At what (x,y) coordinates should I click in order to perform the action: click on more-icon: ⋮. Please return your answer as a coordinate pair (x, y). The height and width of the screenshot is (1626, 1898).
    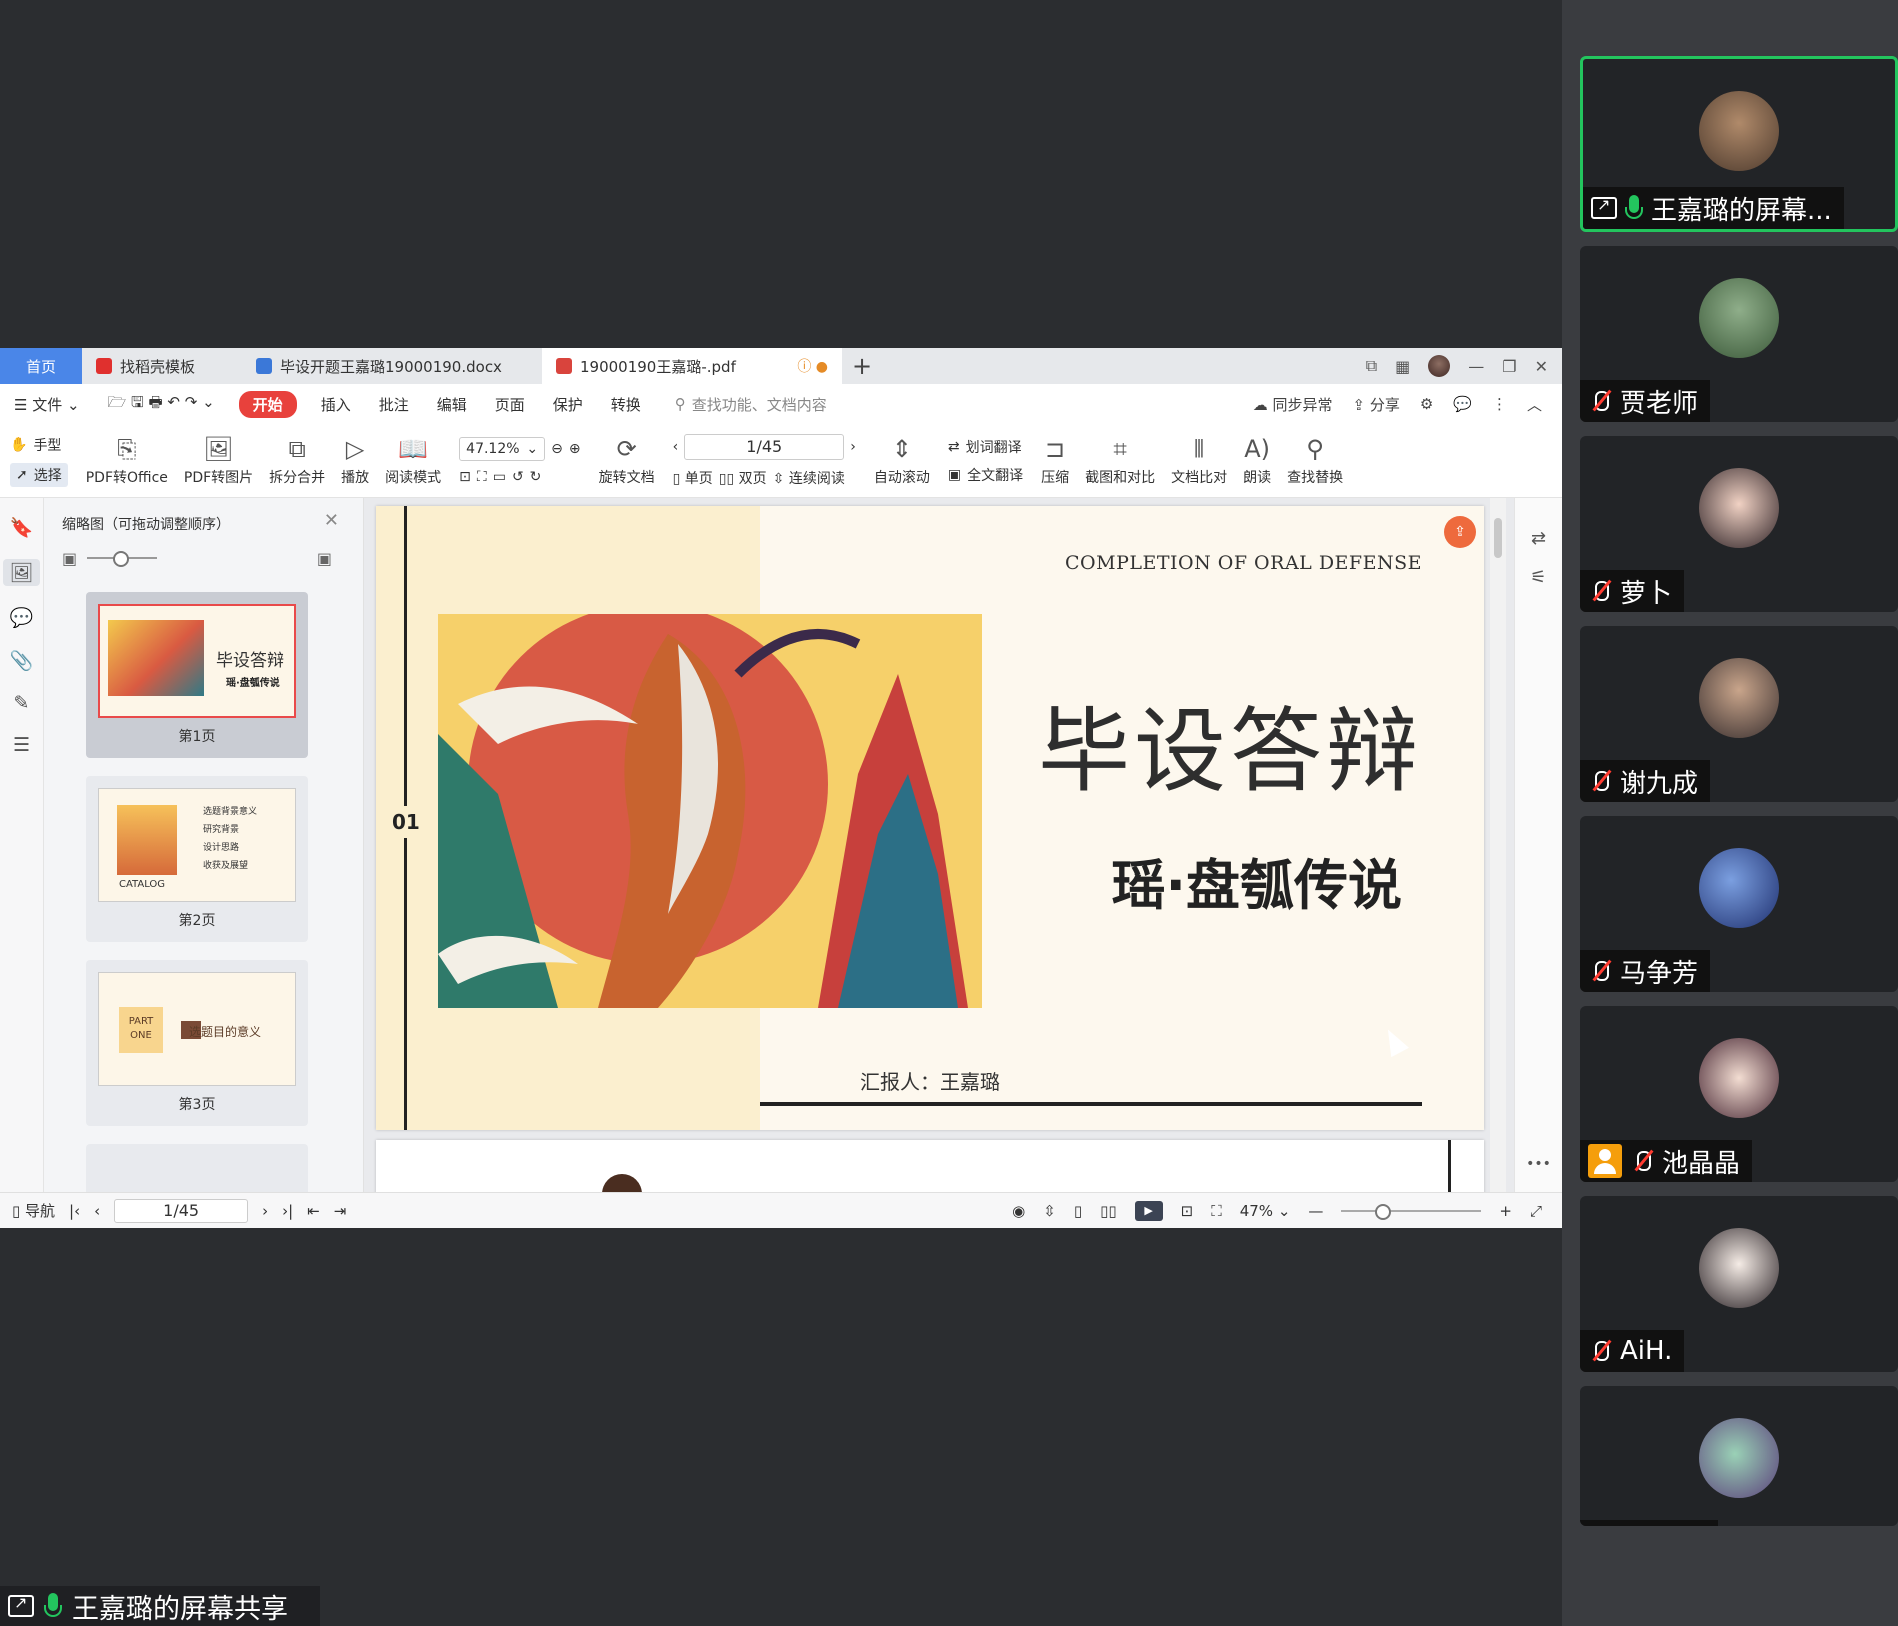
    Looking at the image, I should click on (1499, 404).